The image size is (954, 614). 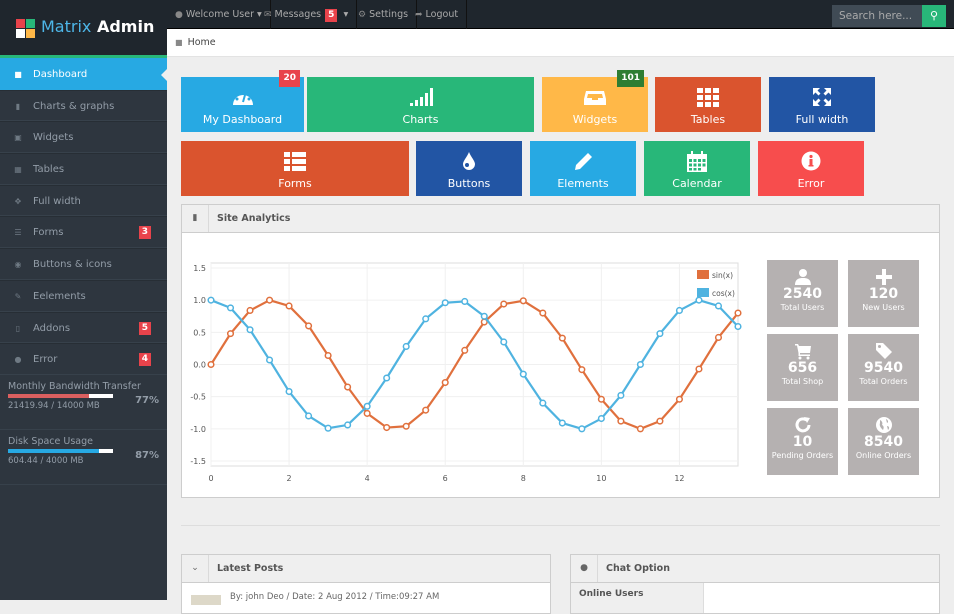 I want to click on th-icon, so click(x=708, y=99).